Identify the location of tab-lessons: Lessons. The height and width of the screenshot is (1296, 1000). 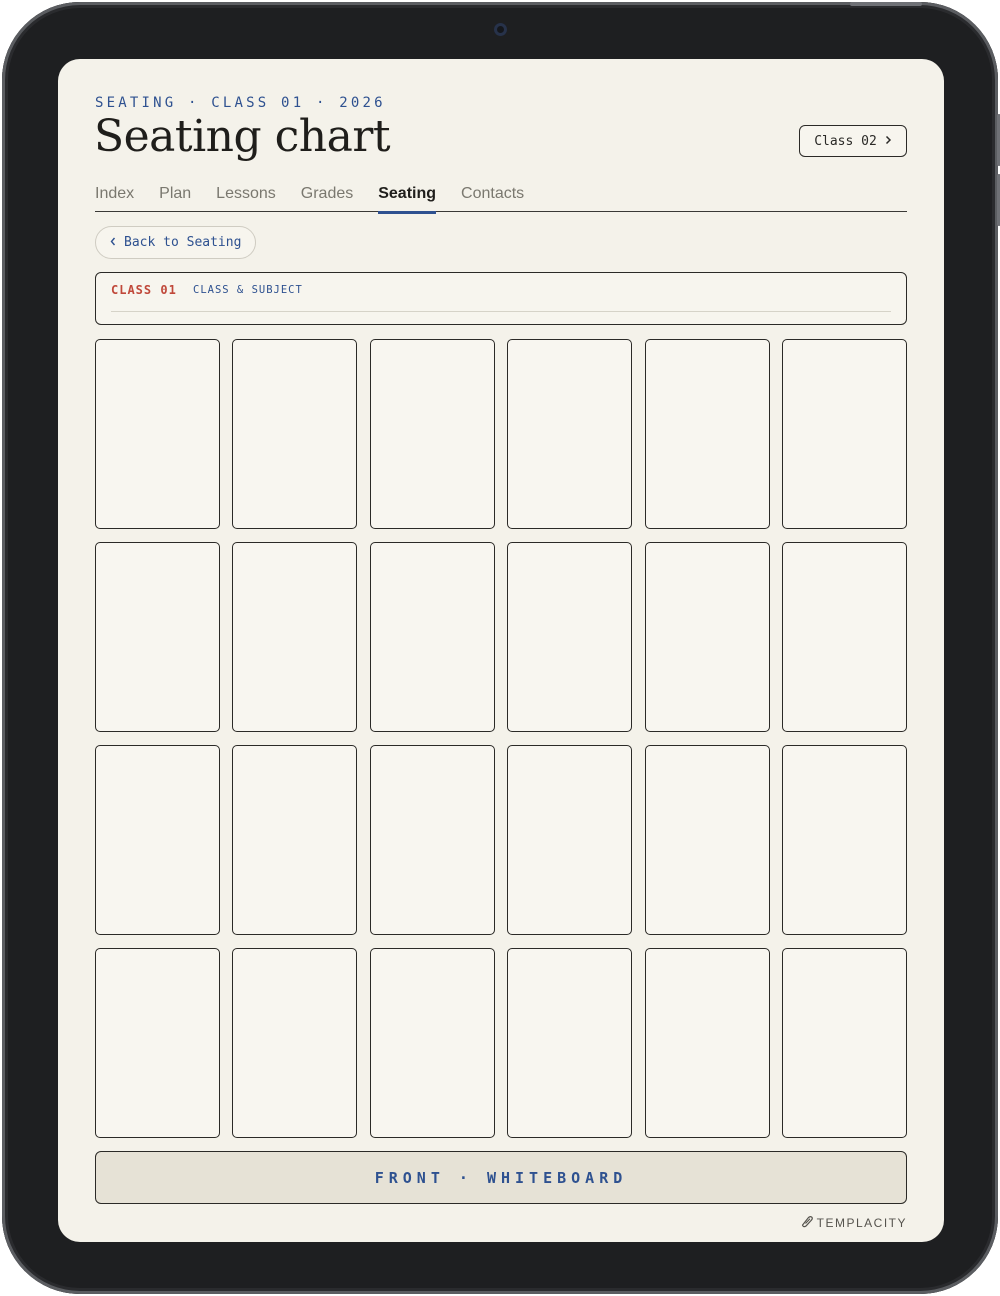
(258, 198).